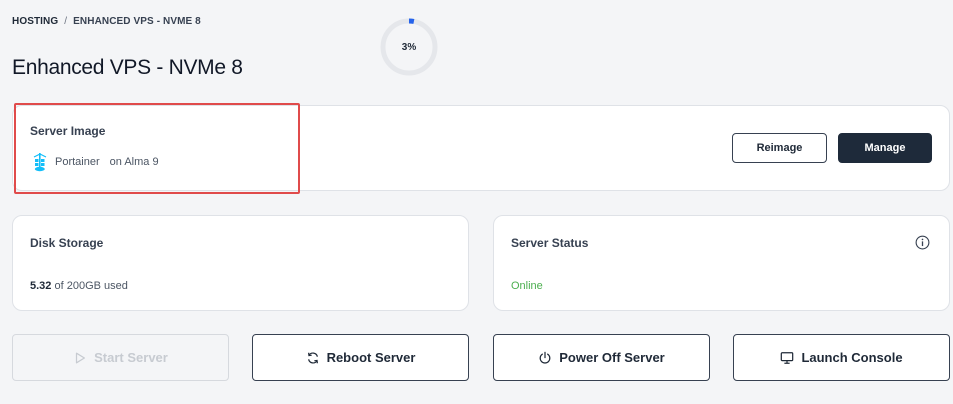 The width and height of the screenshot is (953, 404). What do you see at coordinates (922, 242) in the screenshot?
I see `info-icon` at bounding box center [922, 242].